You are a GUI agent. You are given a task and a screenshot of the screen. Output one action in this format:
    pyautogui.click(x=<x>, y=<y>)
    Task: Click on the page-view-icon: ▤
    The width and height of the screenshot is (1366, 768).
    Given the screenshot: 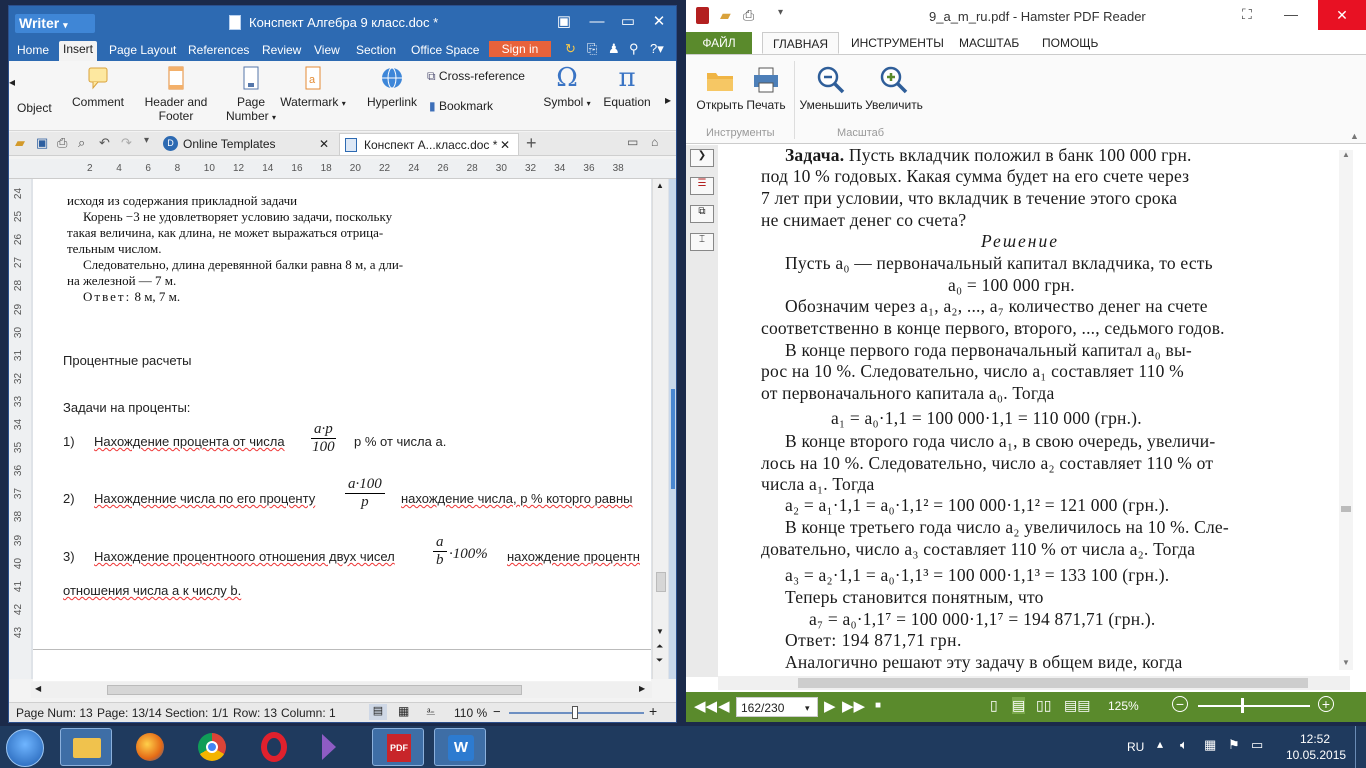 What is the action you would take?
    pyautogui.click(x=378, y=712)
    